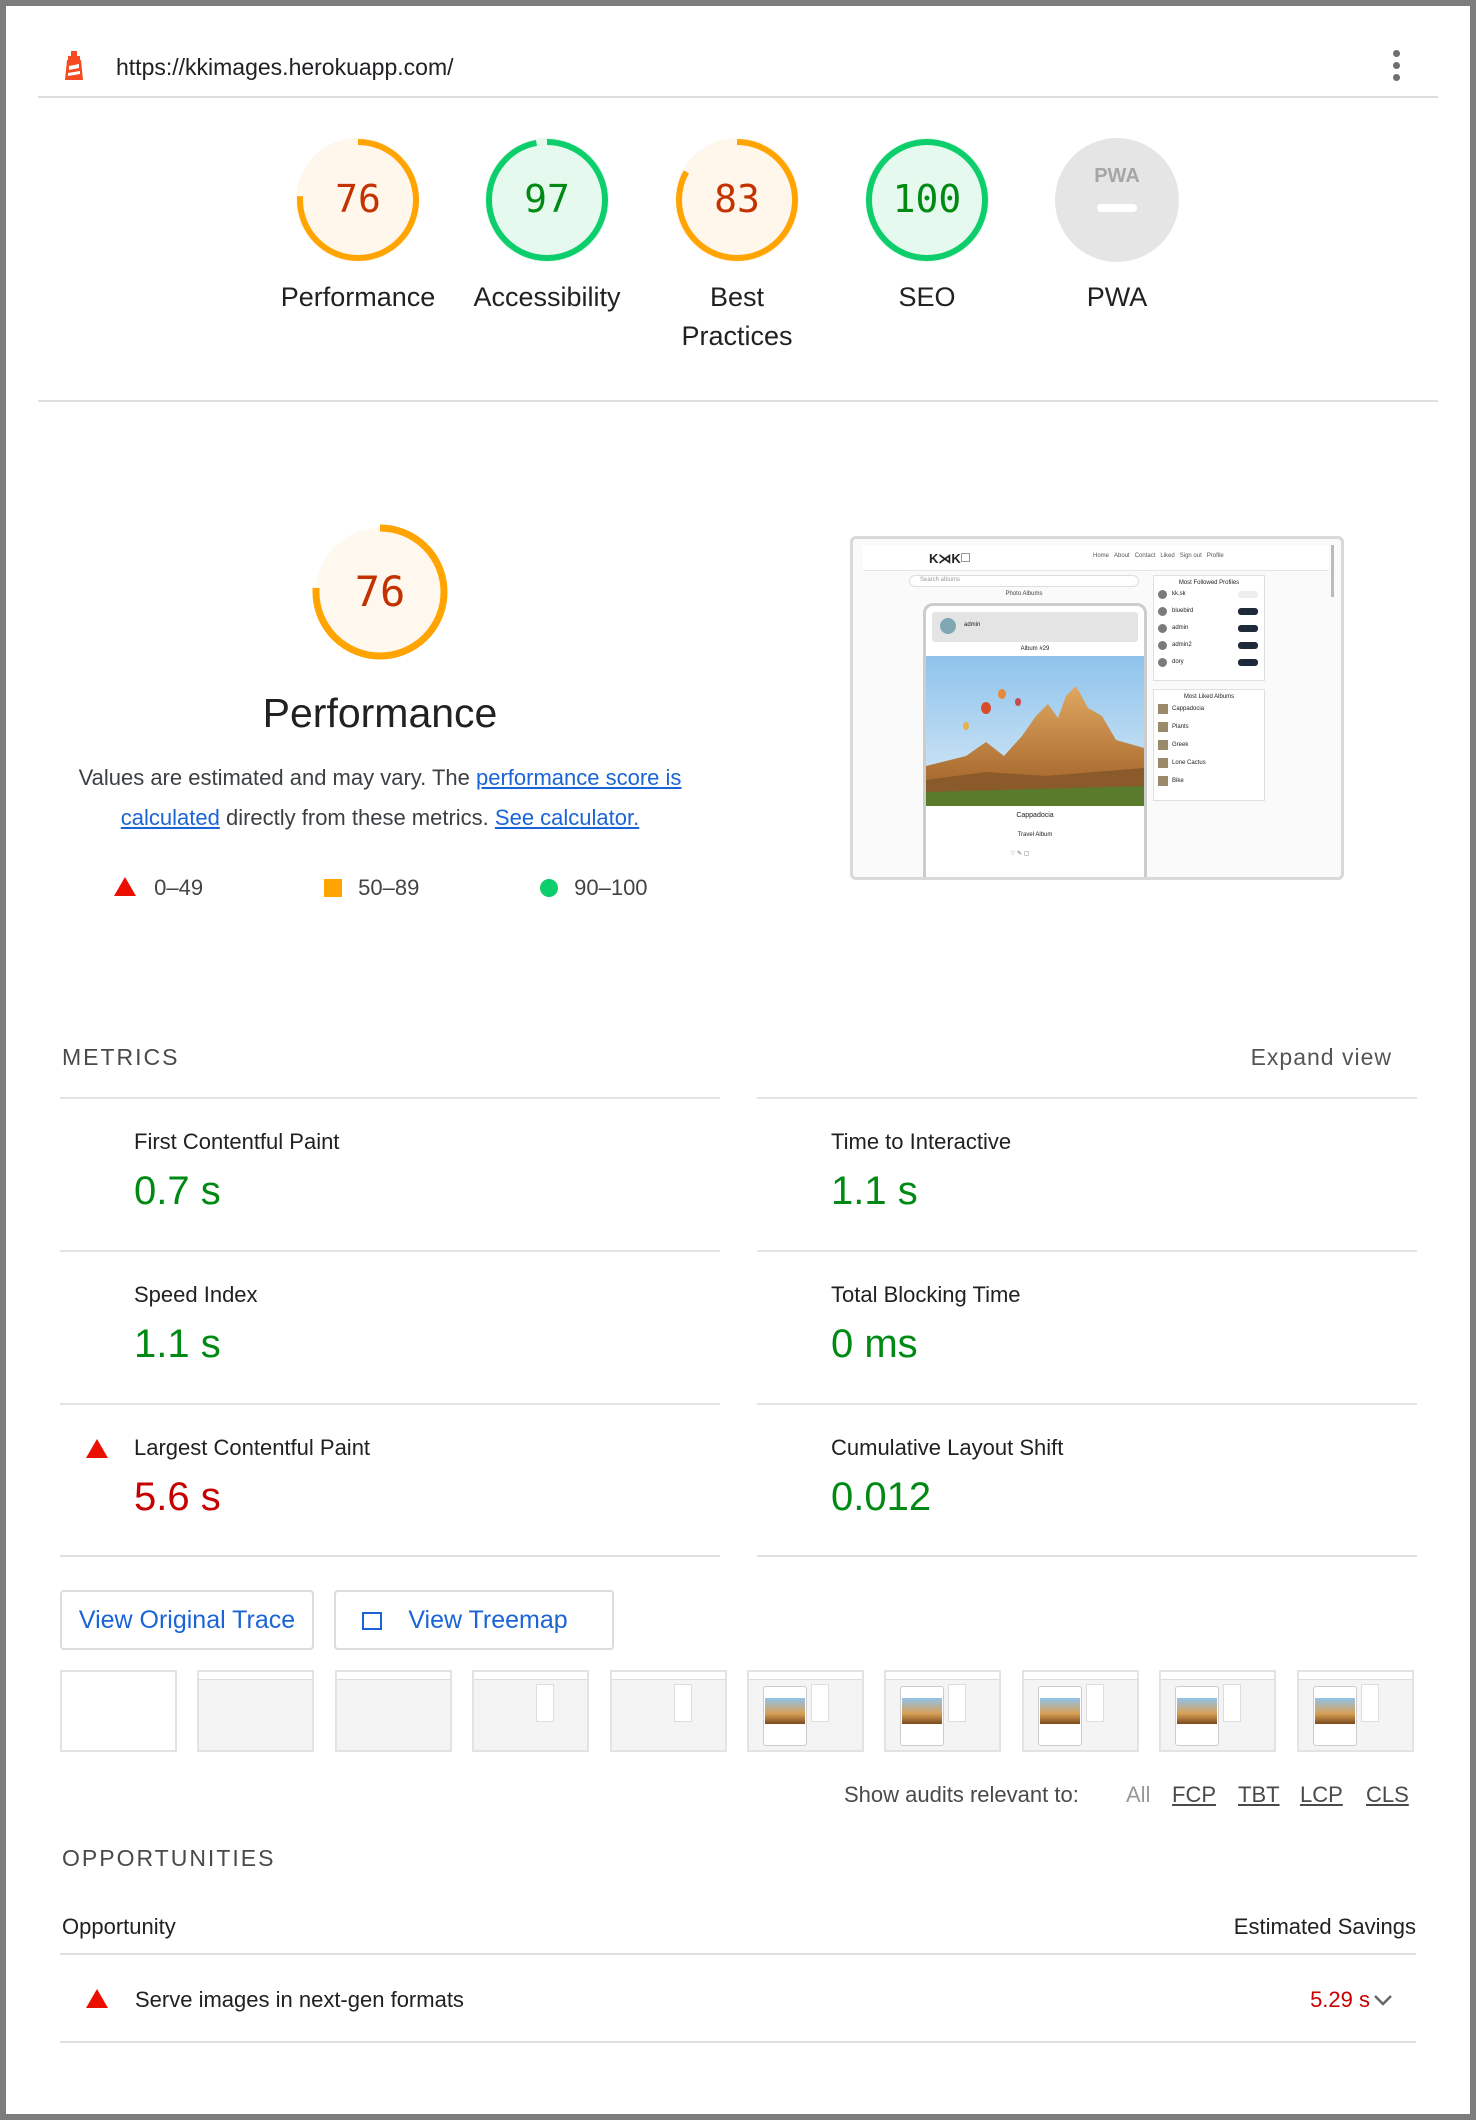 The image size is (1476, 2120). I want to click on screenshot-profile-row: dory, so click(1209, 662).